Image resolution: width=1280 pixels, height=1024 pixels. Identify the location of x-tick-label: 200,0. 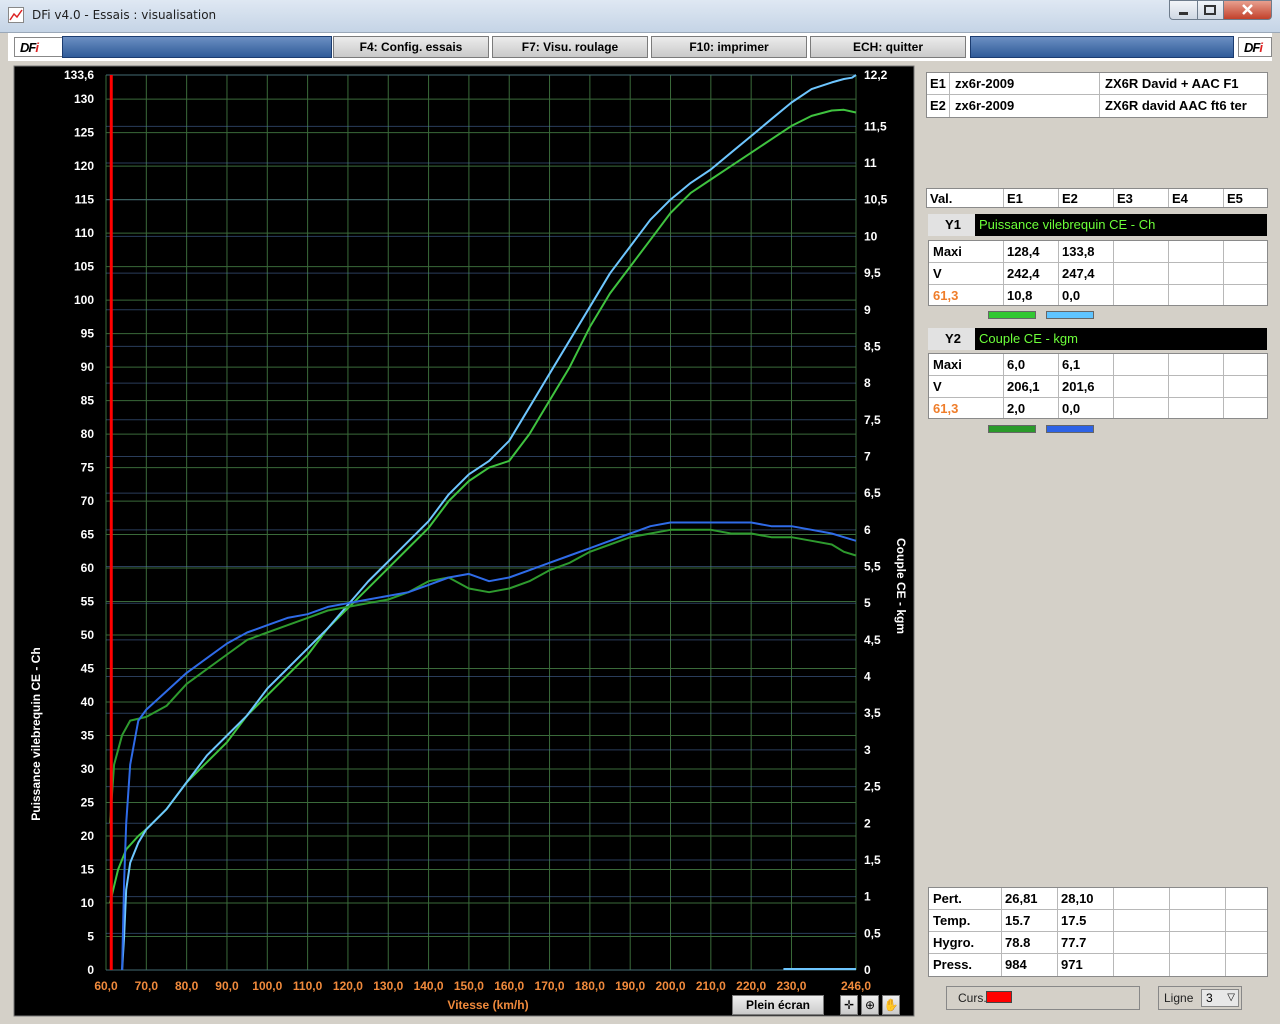
(671, 986).